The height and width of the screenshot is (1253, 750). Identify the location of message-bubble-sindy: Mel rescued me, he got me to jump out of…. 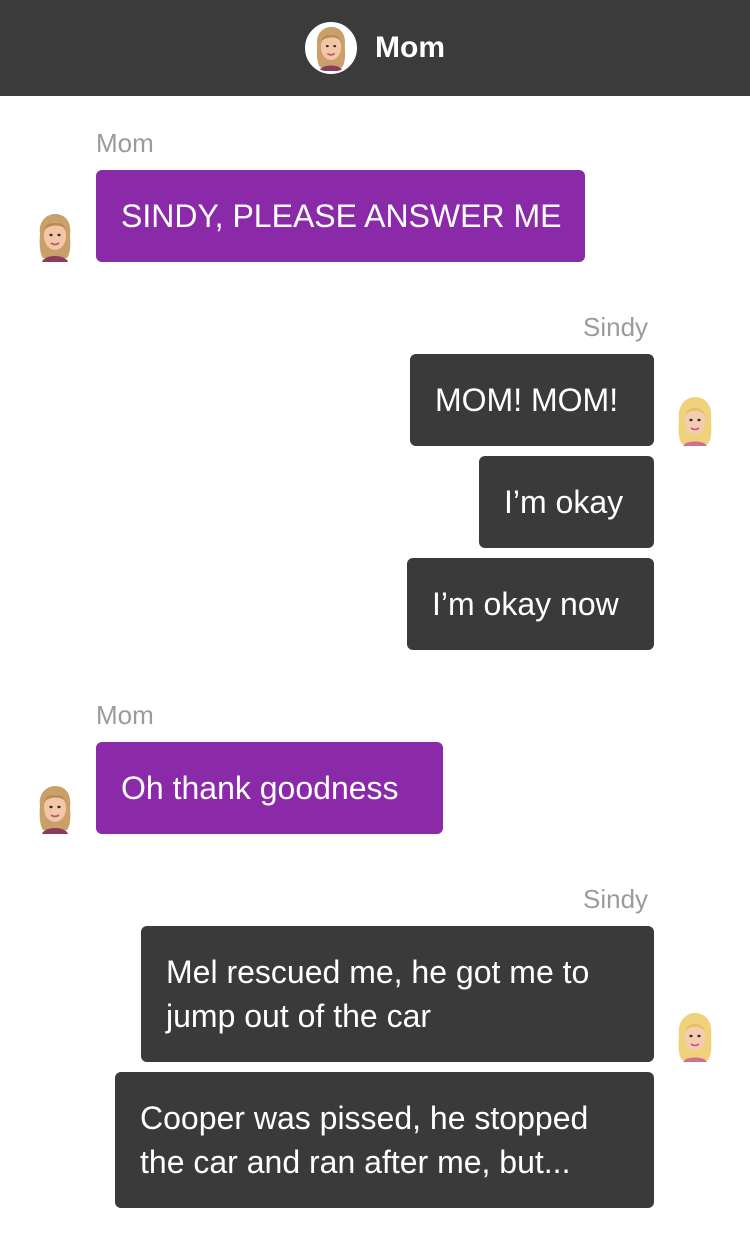
(397, 994).